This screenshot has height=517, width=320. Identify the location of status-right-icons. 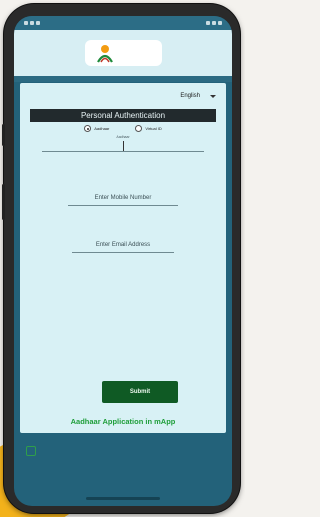
(214, 23).